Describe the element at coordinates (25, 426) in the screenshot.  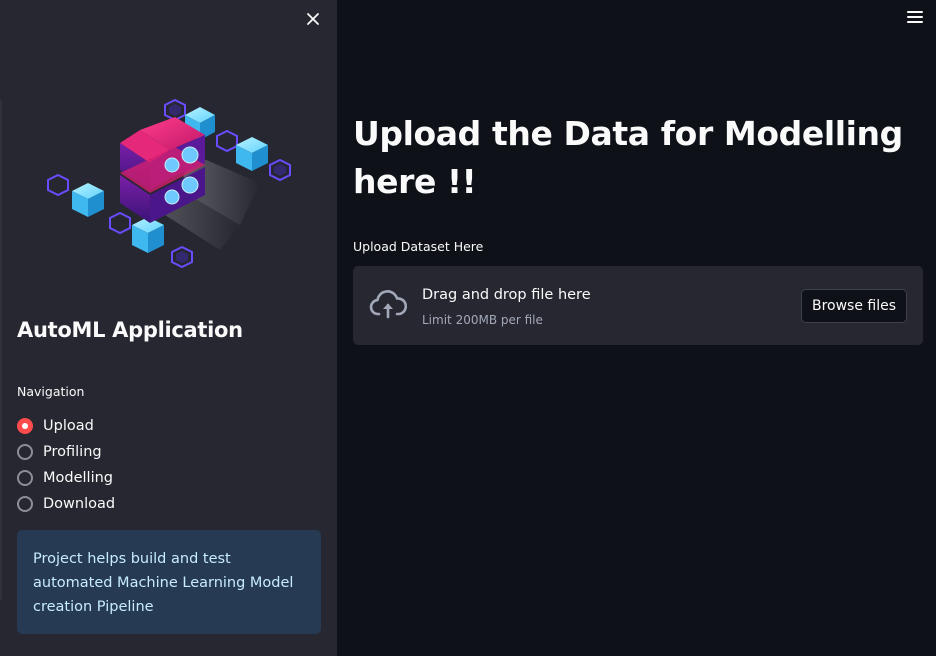
I see `radio-checked-icon` at that location.